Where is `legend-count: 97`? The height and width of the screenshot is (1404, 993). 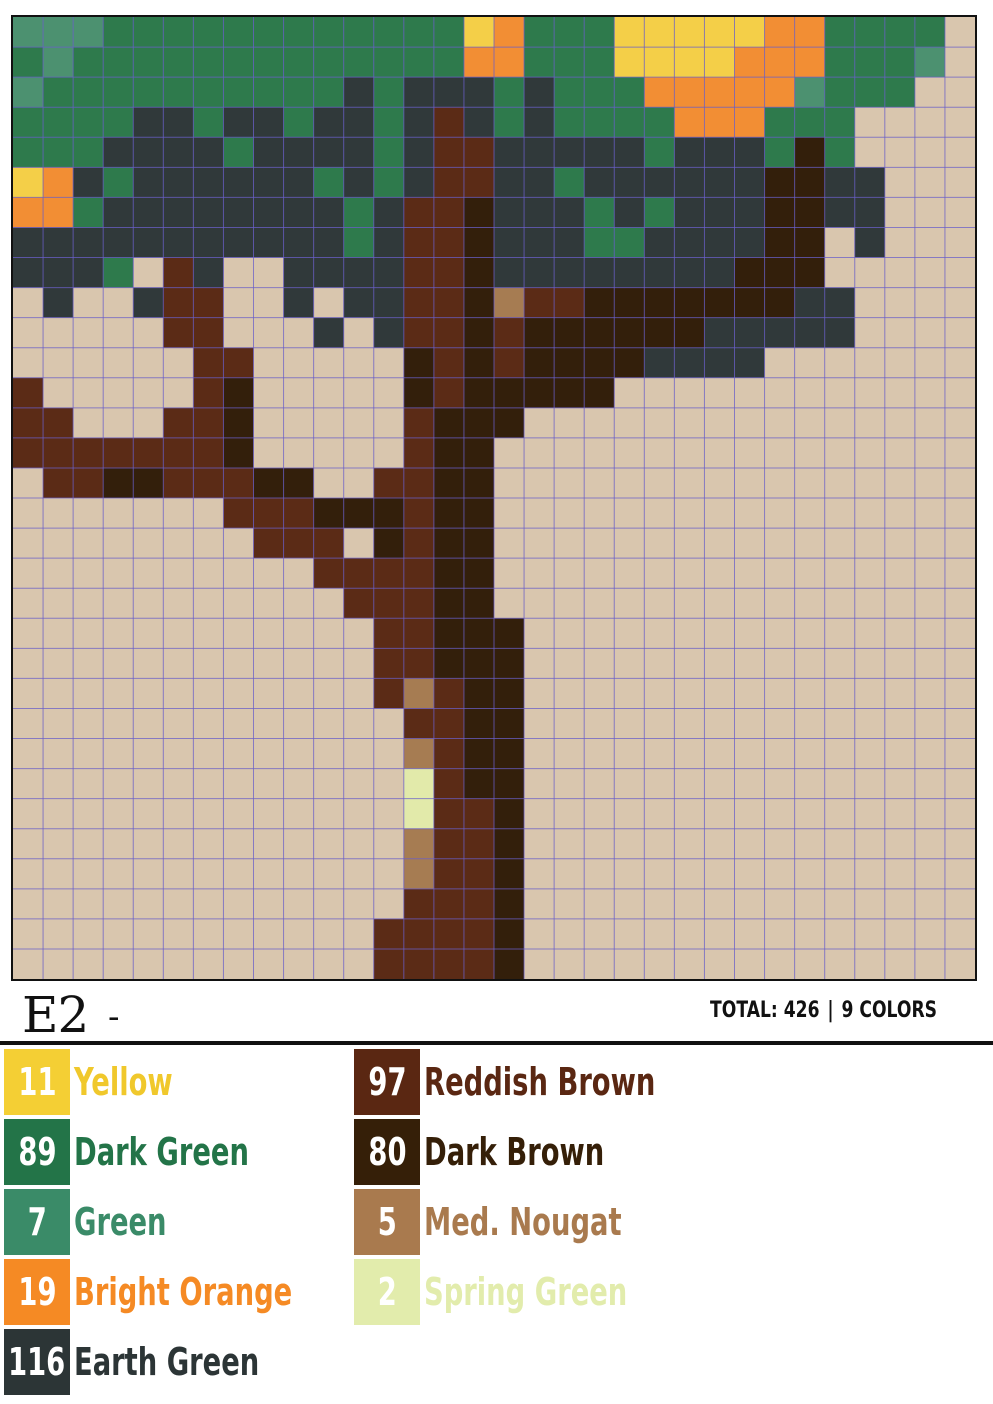 legend-count: 97 is located at coordinates (387, 1082).